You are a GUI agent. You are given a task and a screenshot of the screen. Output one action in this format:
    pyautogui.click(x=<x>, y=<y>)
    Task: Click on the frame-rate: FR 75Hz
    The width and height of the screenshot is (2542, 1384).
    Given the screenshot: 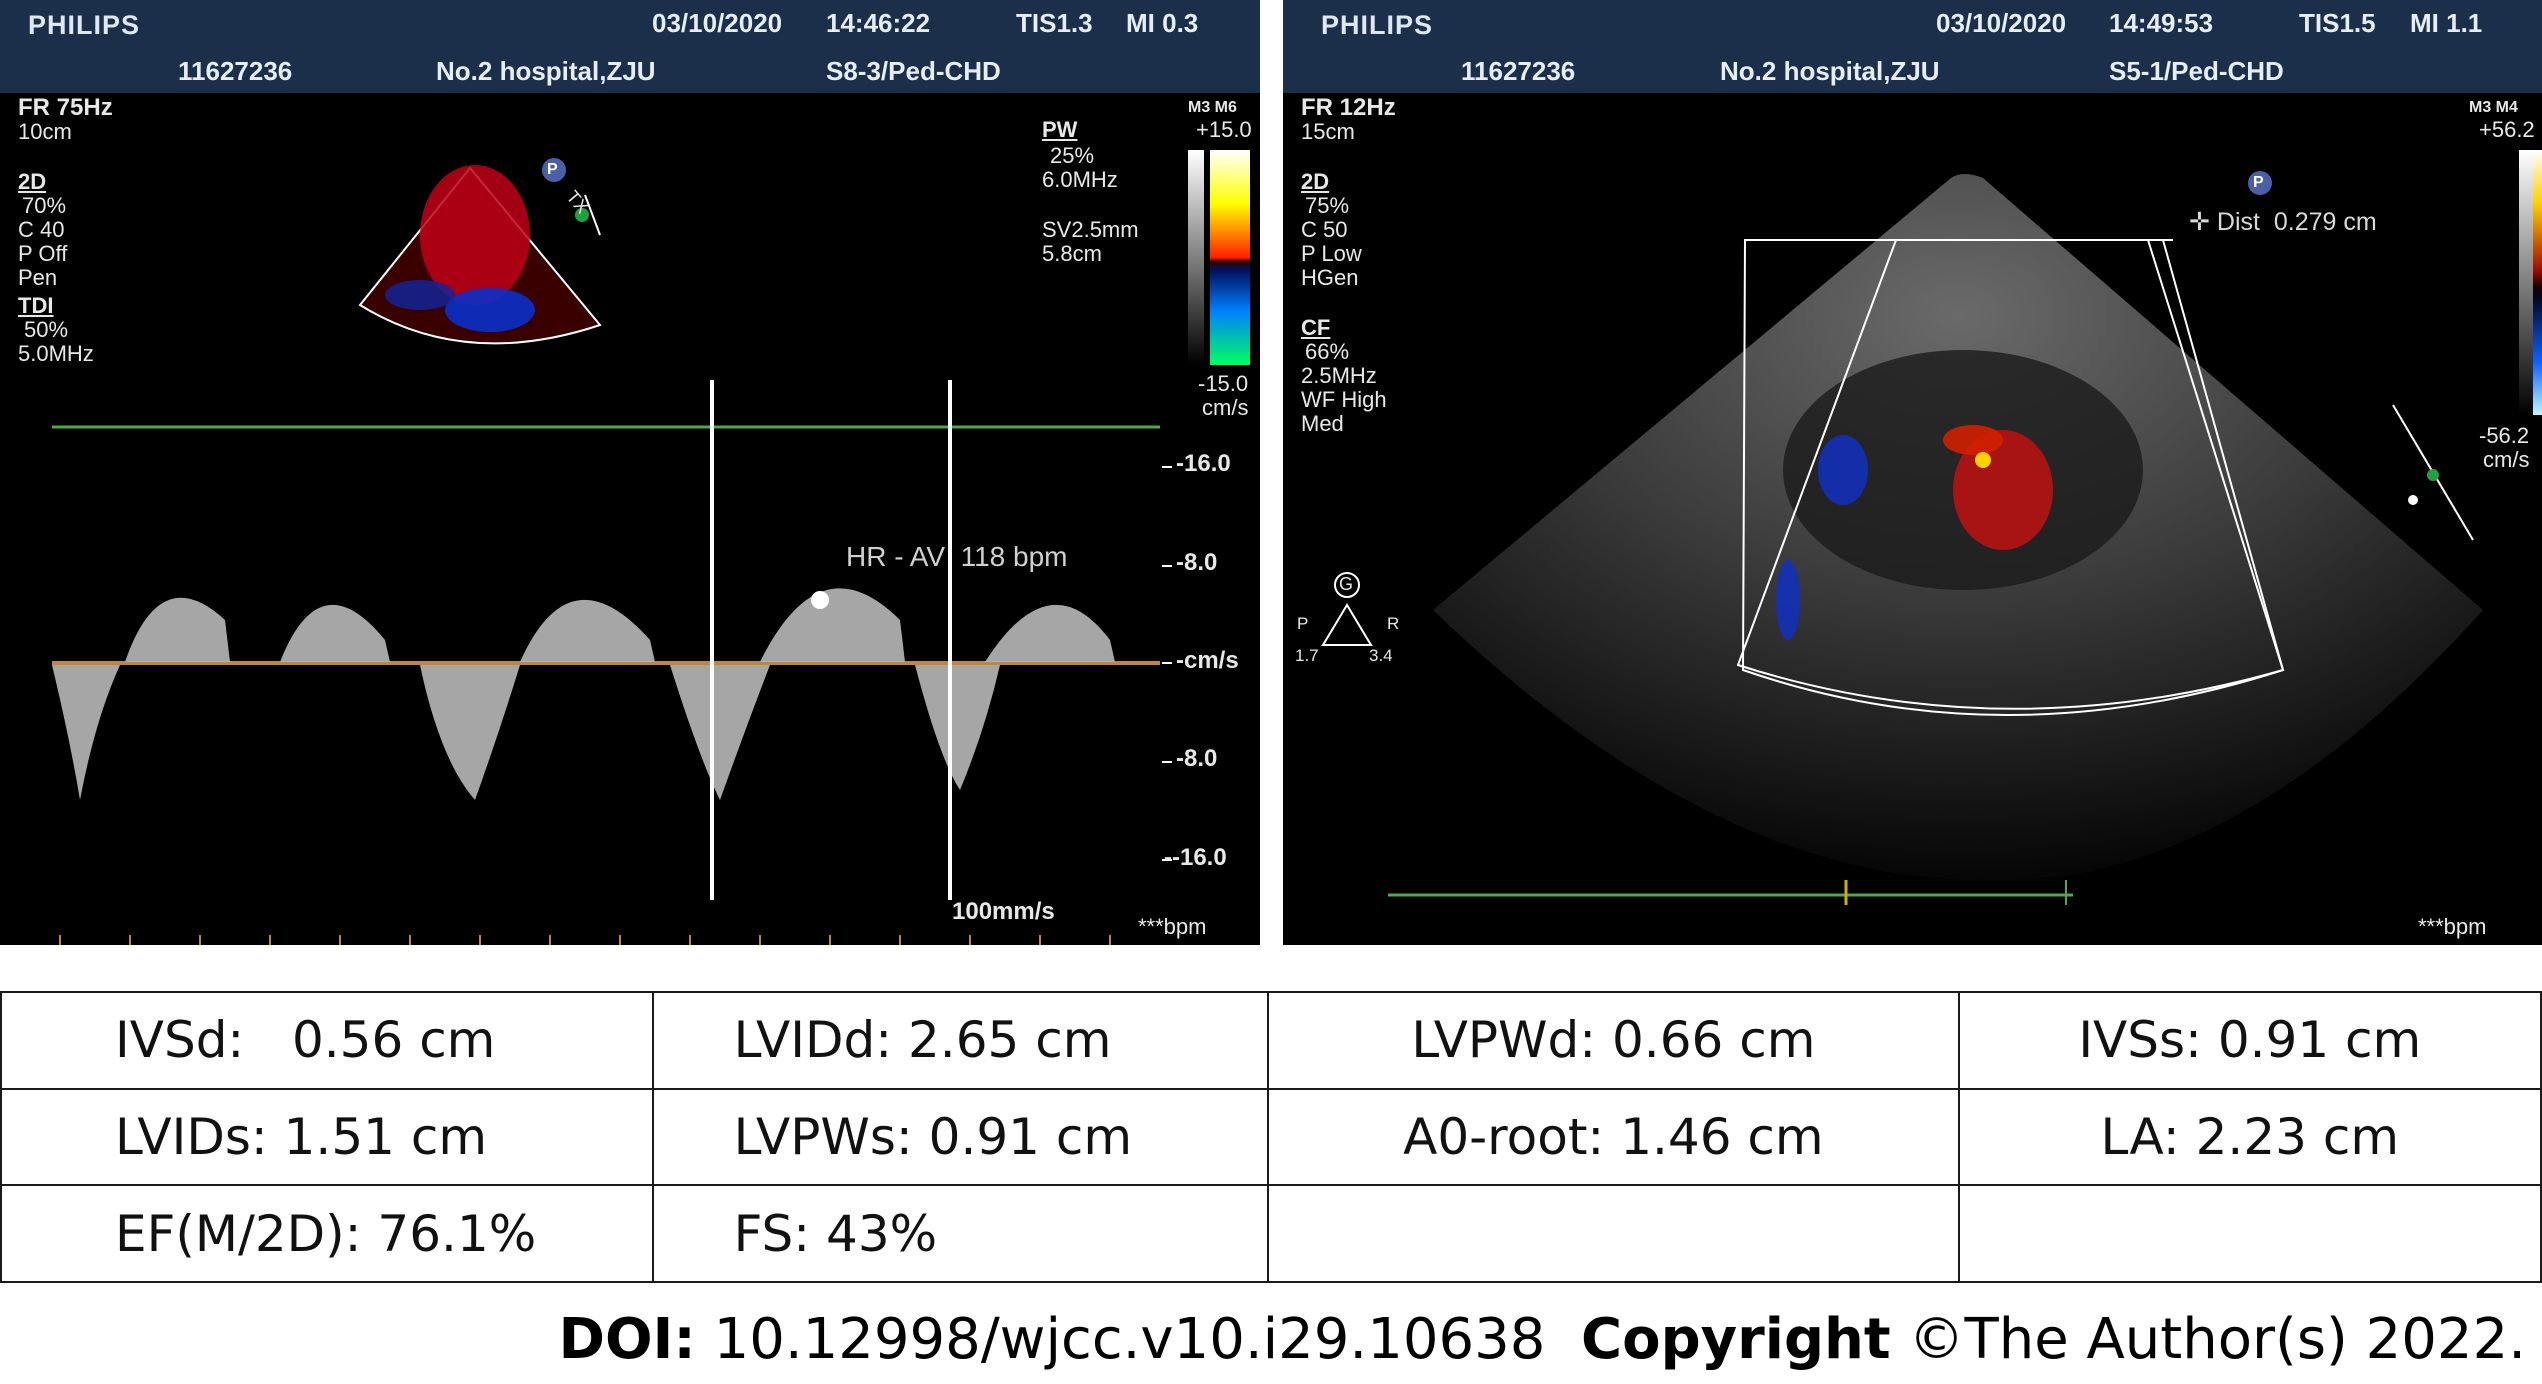 What is the action you would take?
    pyautogui.click(x=65, y=107)
    